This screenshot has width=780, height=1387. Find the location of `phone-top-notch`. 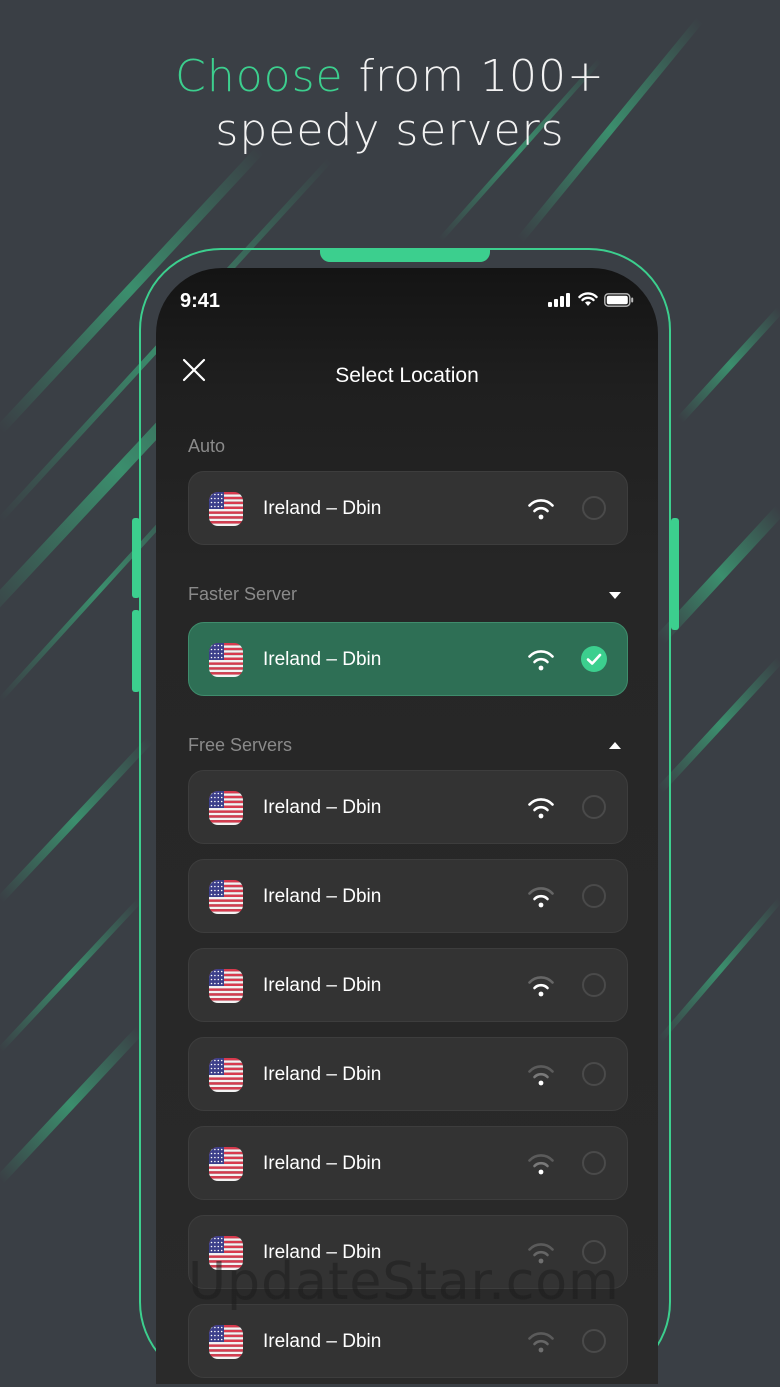

phone-top-notch is located at coordinates (405, 255).